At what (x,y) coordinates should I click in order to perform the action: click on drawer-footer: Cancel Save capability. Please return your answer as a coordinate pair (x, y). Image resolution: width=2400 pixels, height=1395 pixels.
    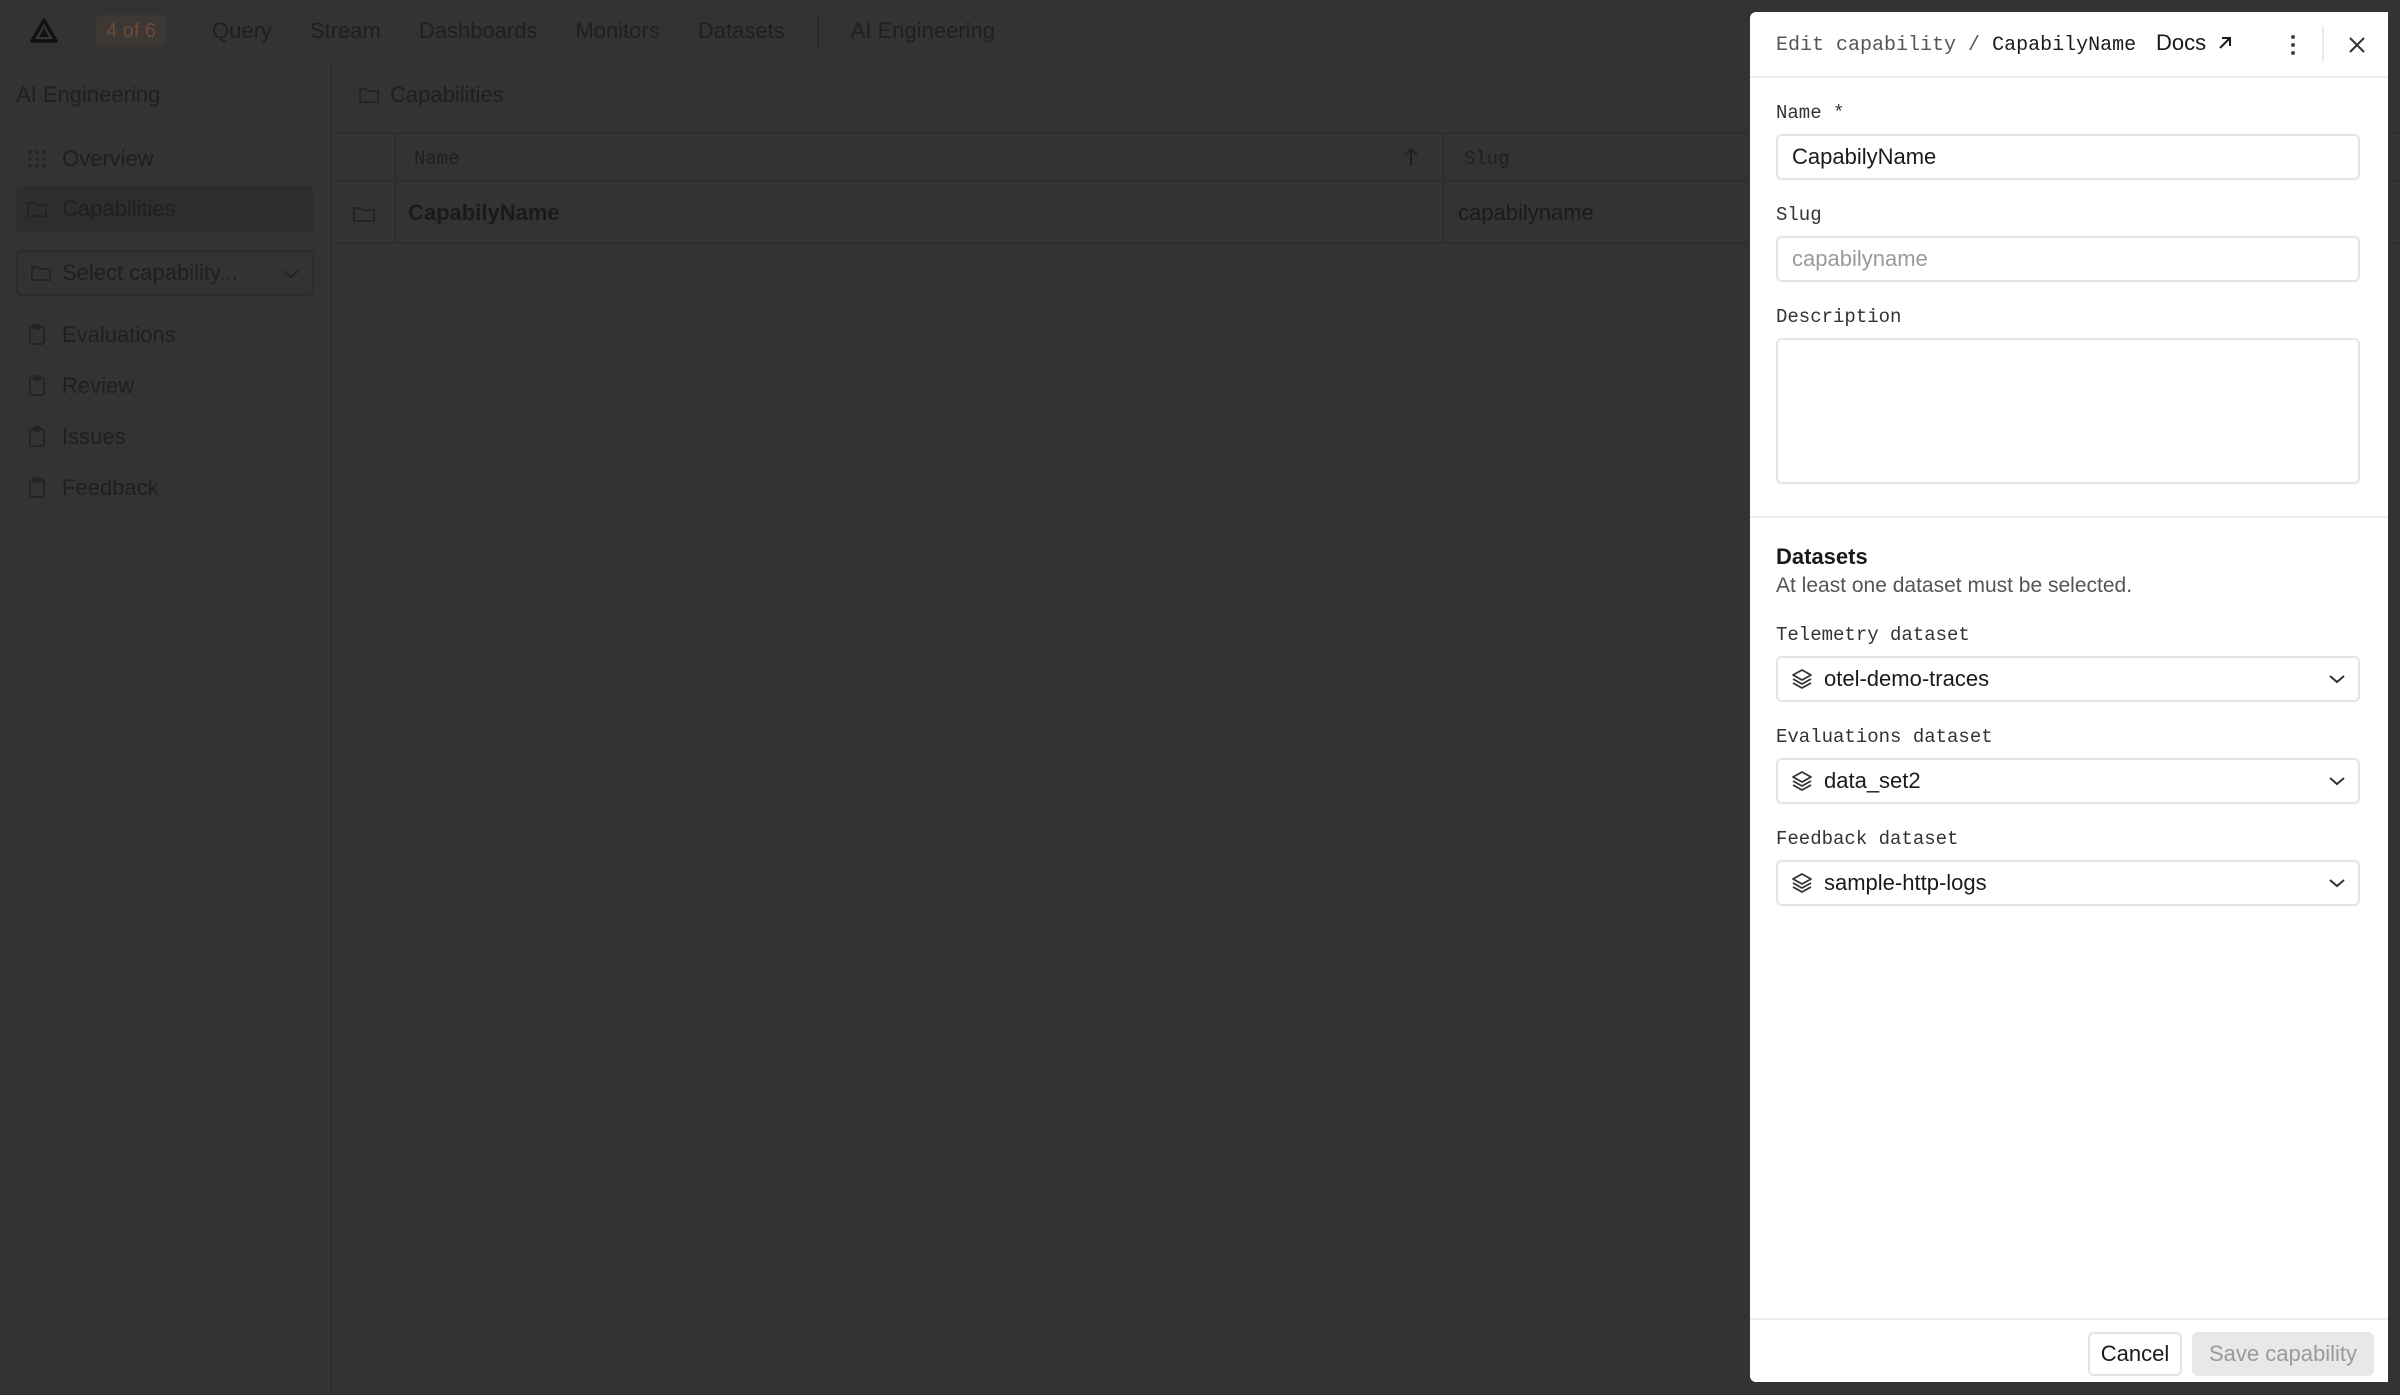
    Looking at the image, I should click on (2069, 1350).